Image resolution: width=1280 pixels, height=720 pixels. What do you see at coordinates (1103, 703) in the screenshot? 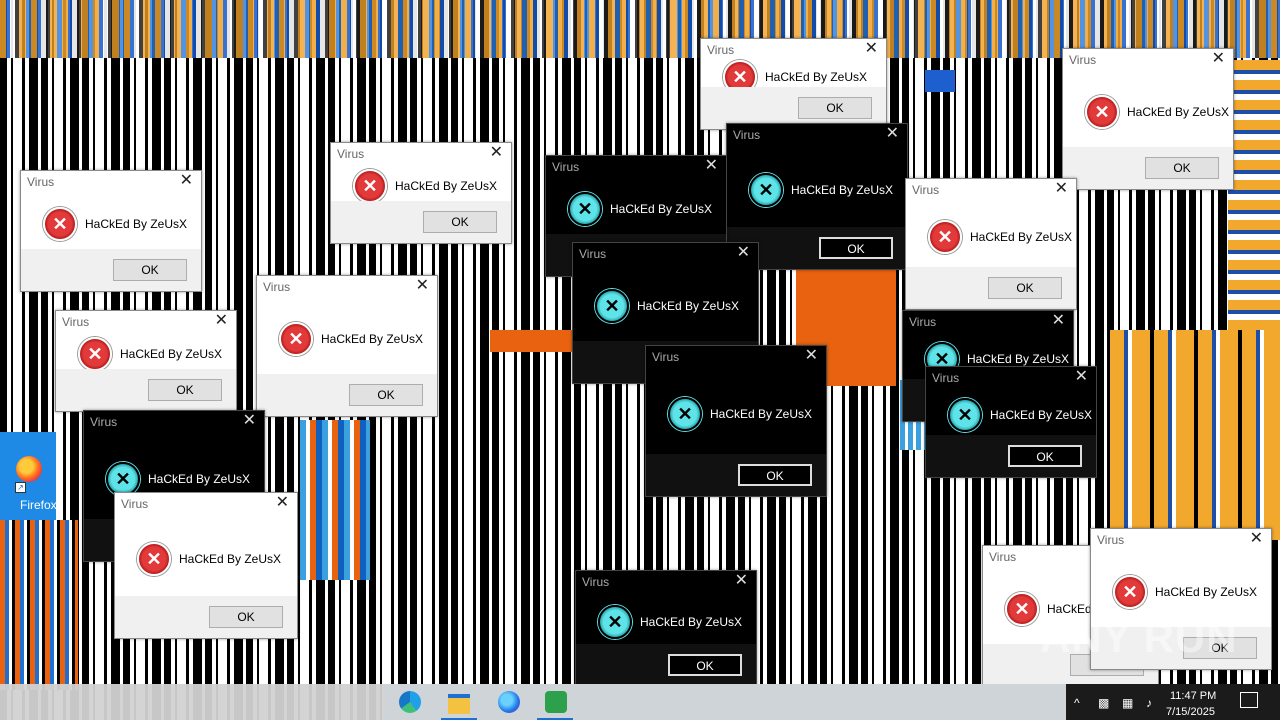
I see `network-icon: ▩` at bounding box center [1103, 703].